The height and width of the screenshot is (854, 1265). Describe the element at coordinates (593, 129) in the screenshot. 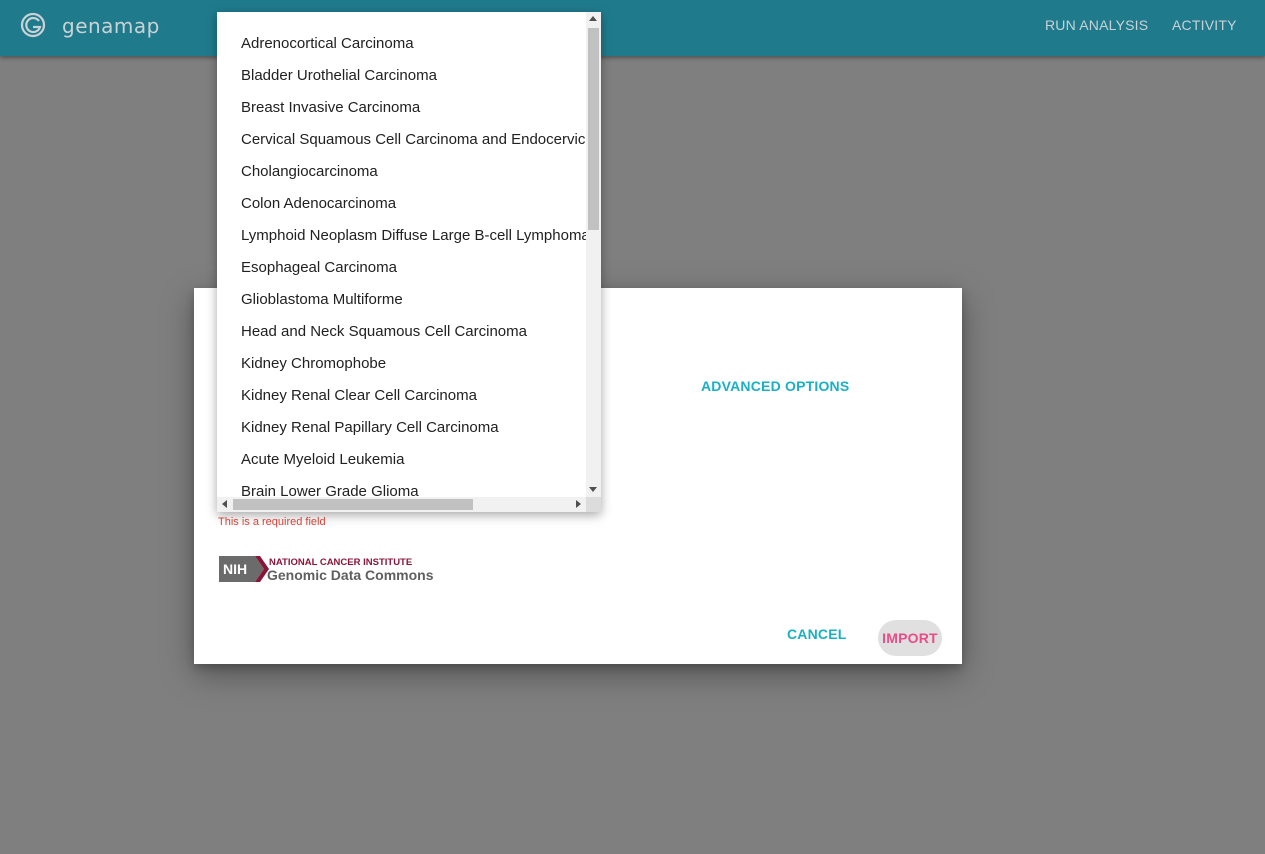

I see `vertical-scroll-thumb` at that location.